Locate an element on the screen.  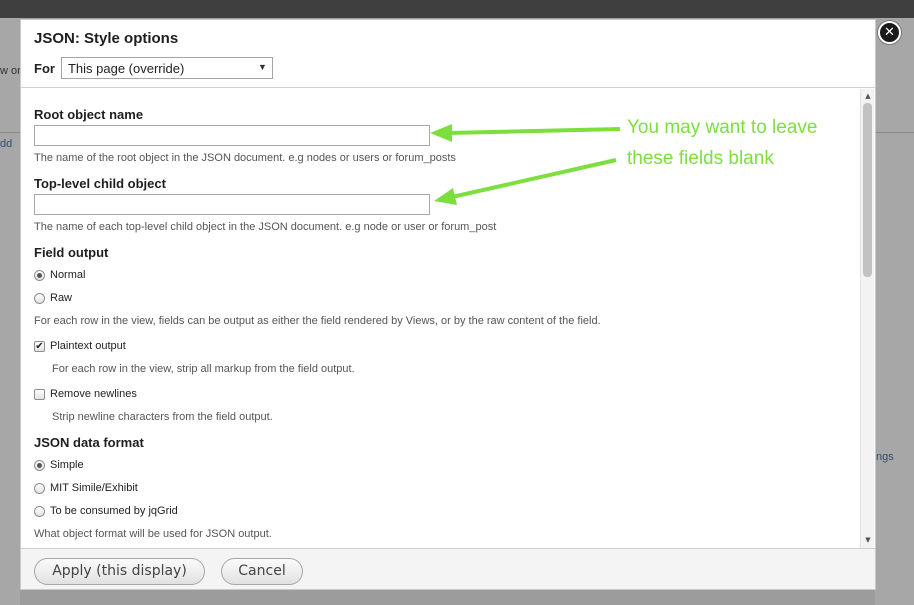
json-format-exhibit-label: MIT Simile/Exhibit is located at coordinates (94, 488).